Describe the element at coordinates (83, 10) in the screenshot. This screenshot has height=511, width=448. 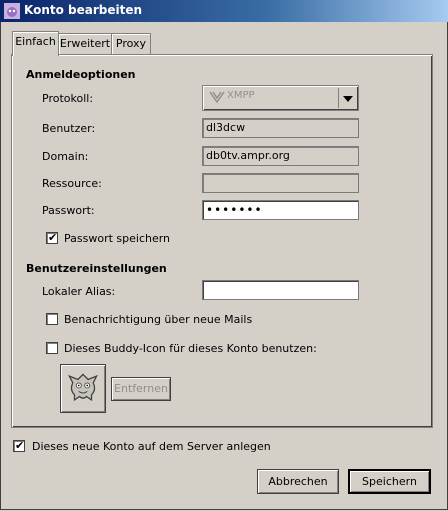
I see `window-title: Konto bearbeiten` at that location.